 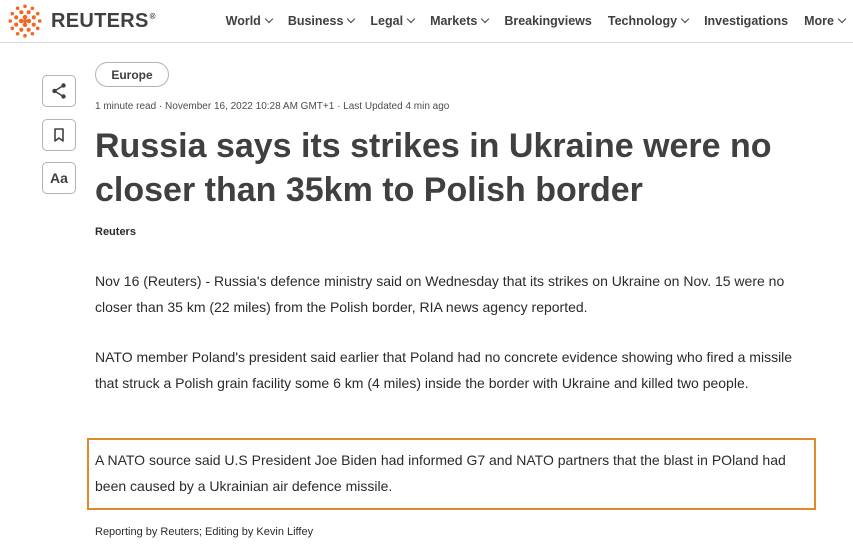 I want to click on nav-item-business: Business, so click(x=322, y=21).